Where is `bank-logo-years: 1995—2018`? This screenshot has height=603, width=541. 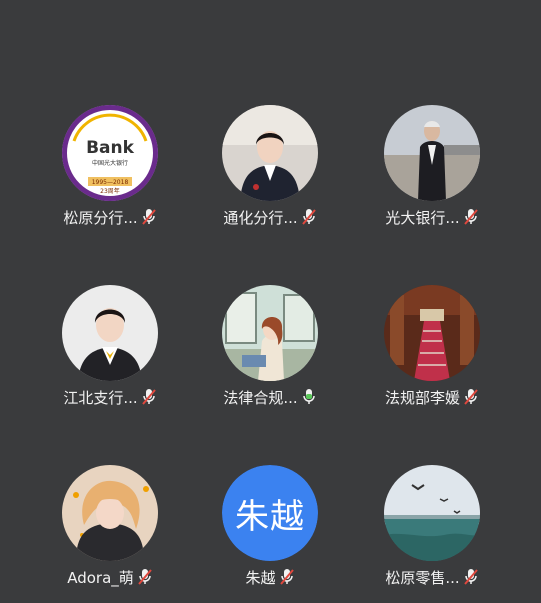 bank-logo-years: 1995—2018 is located at coordinates (110, 182).